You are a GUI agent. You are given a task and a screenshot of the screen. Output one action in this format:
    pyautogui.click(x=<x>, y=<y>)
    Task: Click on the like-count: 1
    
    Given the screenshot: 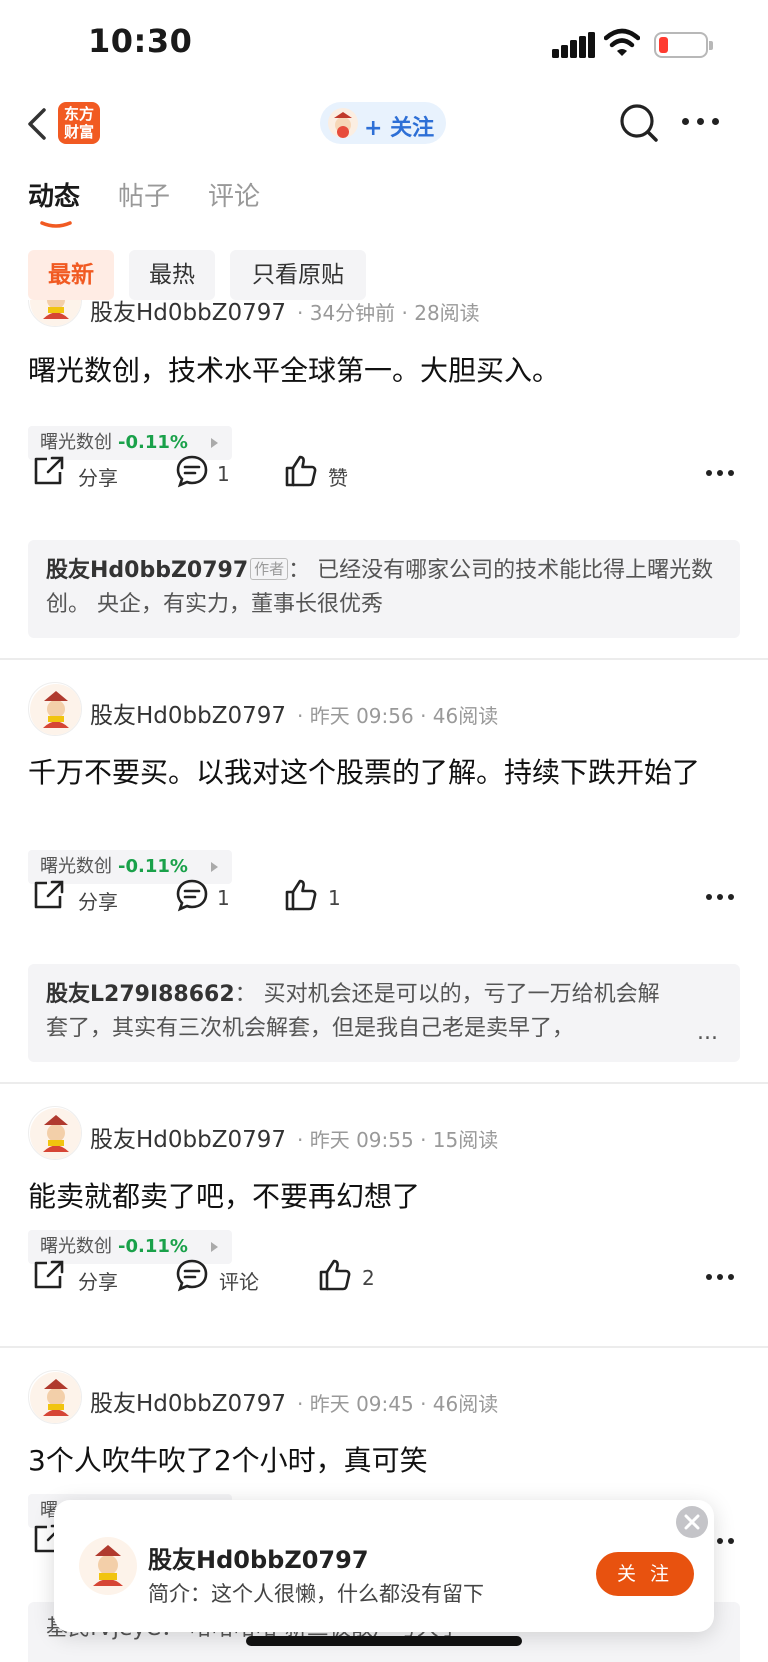 What is the action you would take?
    pyautogui.click(x=334, y=898)
    